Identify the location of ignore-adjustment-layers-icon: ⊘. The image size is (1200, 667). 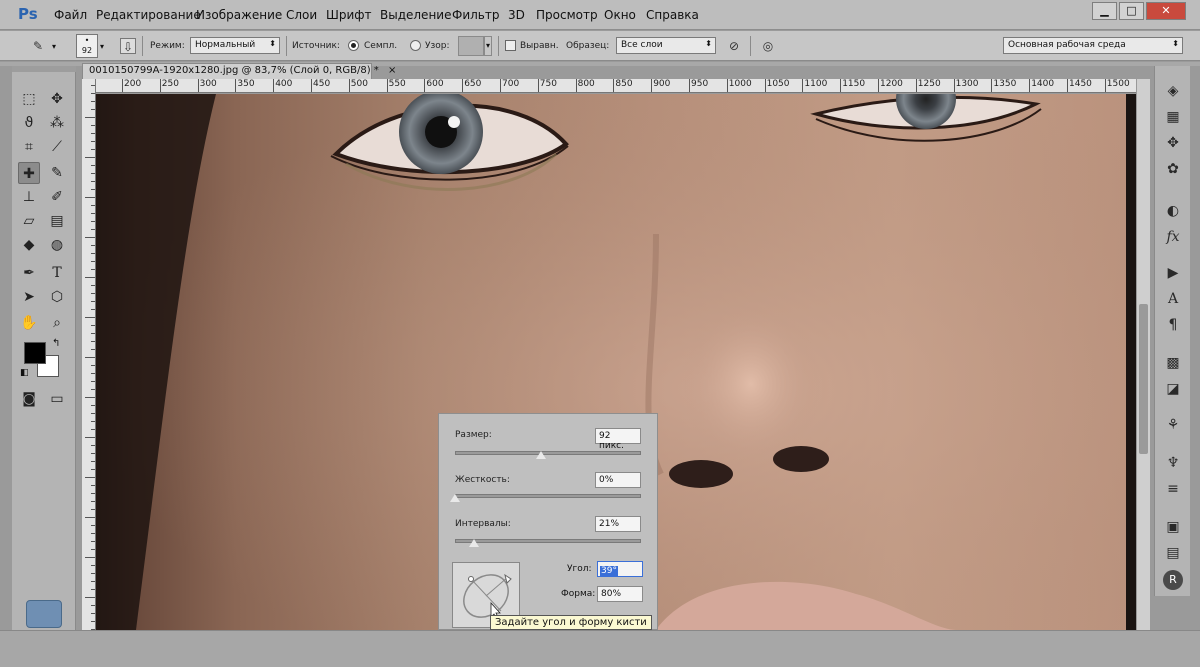
(734, 46).